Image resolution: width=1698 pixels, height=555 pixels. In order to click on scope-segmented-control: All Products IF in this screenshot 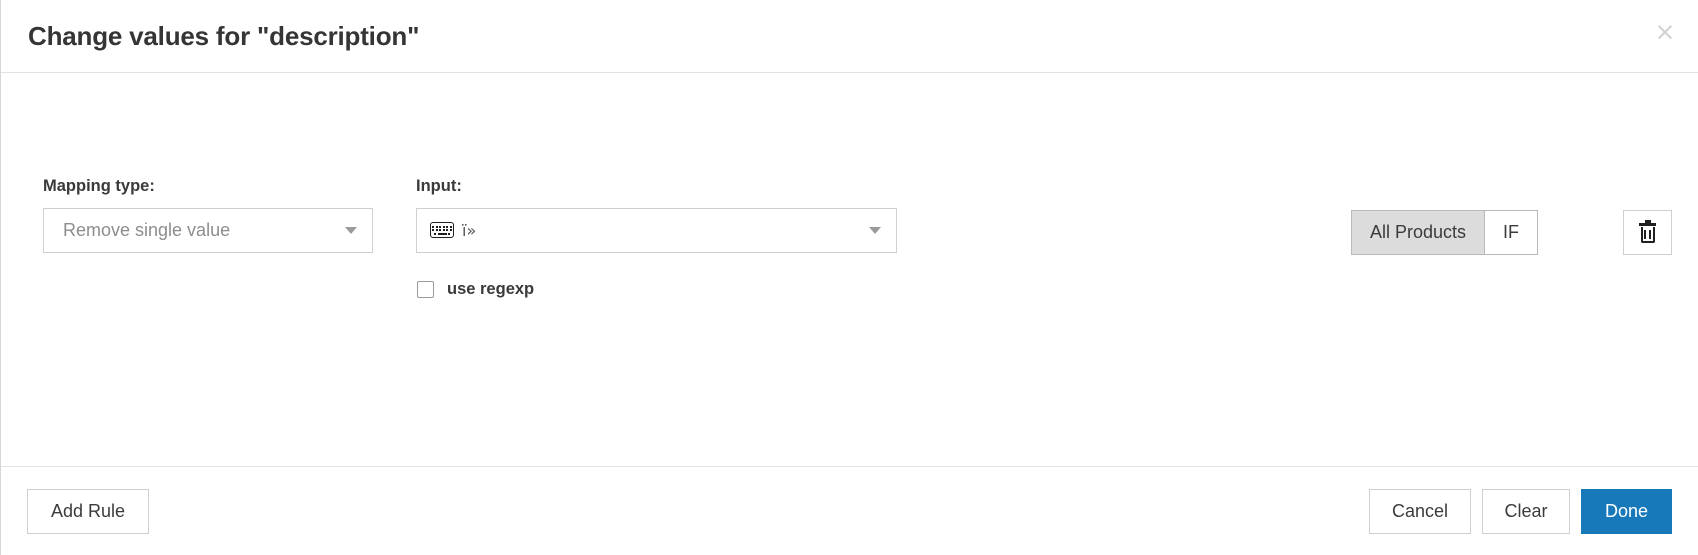, I will do `click(1444, 232)`.